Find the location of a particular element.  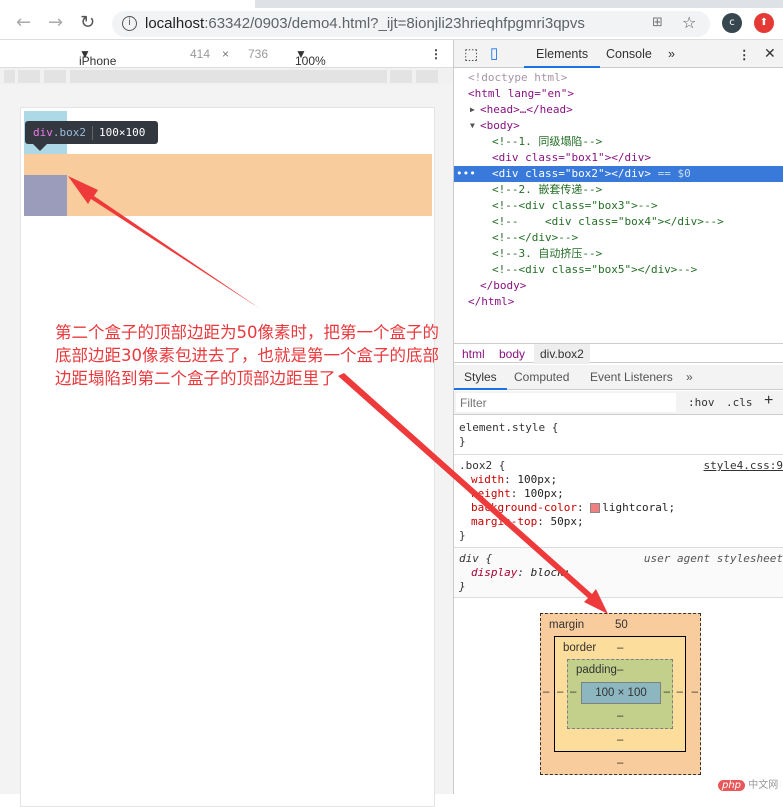

reload-icon: ↻ is located at coordinates (87, 22).